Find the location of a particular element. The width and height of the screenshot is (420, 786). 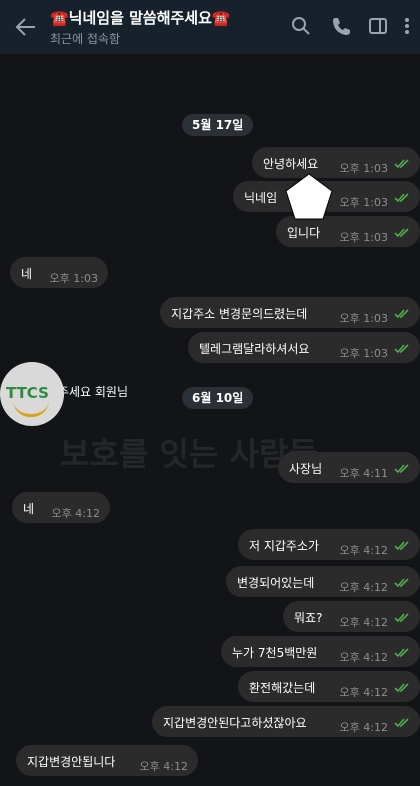

outgoing-message: 지갑주소 변경문의드렸는데 오후 1:03 is located at coordinates (290, 312).